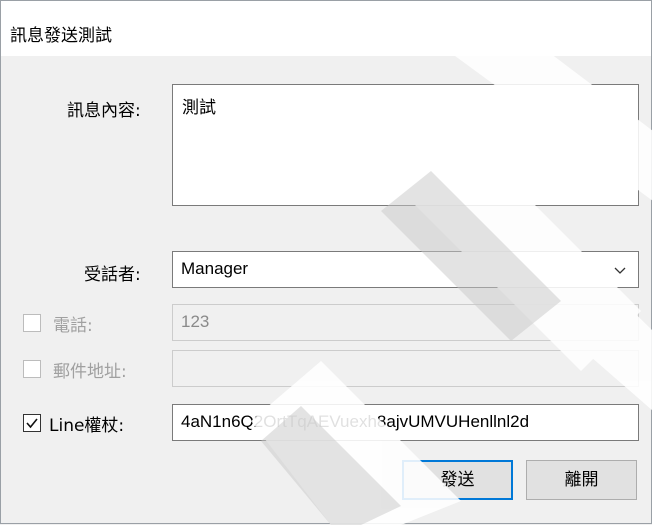 The width and height of the screenshot is (652, 525). I want to click on message-text: 測試, so click(199, 108).